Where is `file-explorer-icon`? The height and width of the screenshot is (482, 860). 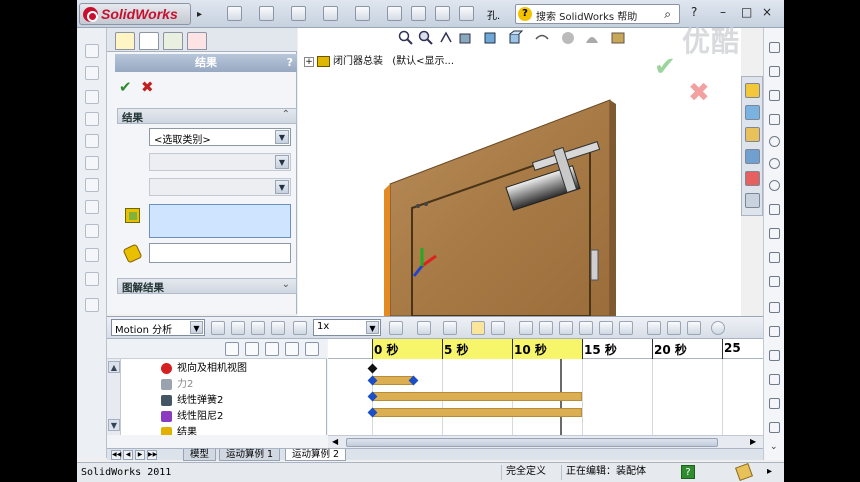
file-explorer-icon is located at coordinates (752, 134).